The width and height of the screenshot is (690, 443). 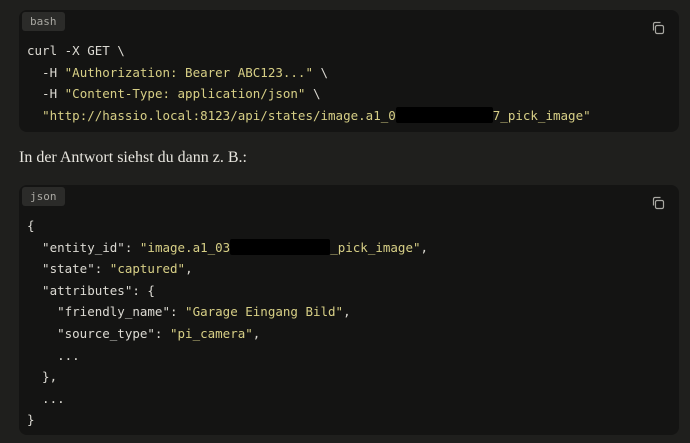 I want to click on code-line: curl -X GET \, so click(x=76, y=50).